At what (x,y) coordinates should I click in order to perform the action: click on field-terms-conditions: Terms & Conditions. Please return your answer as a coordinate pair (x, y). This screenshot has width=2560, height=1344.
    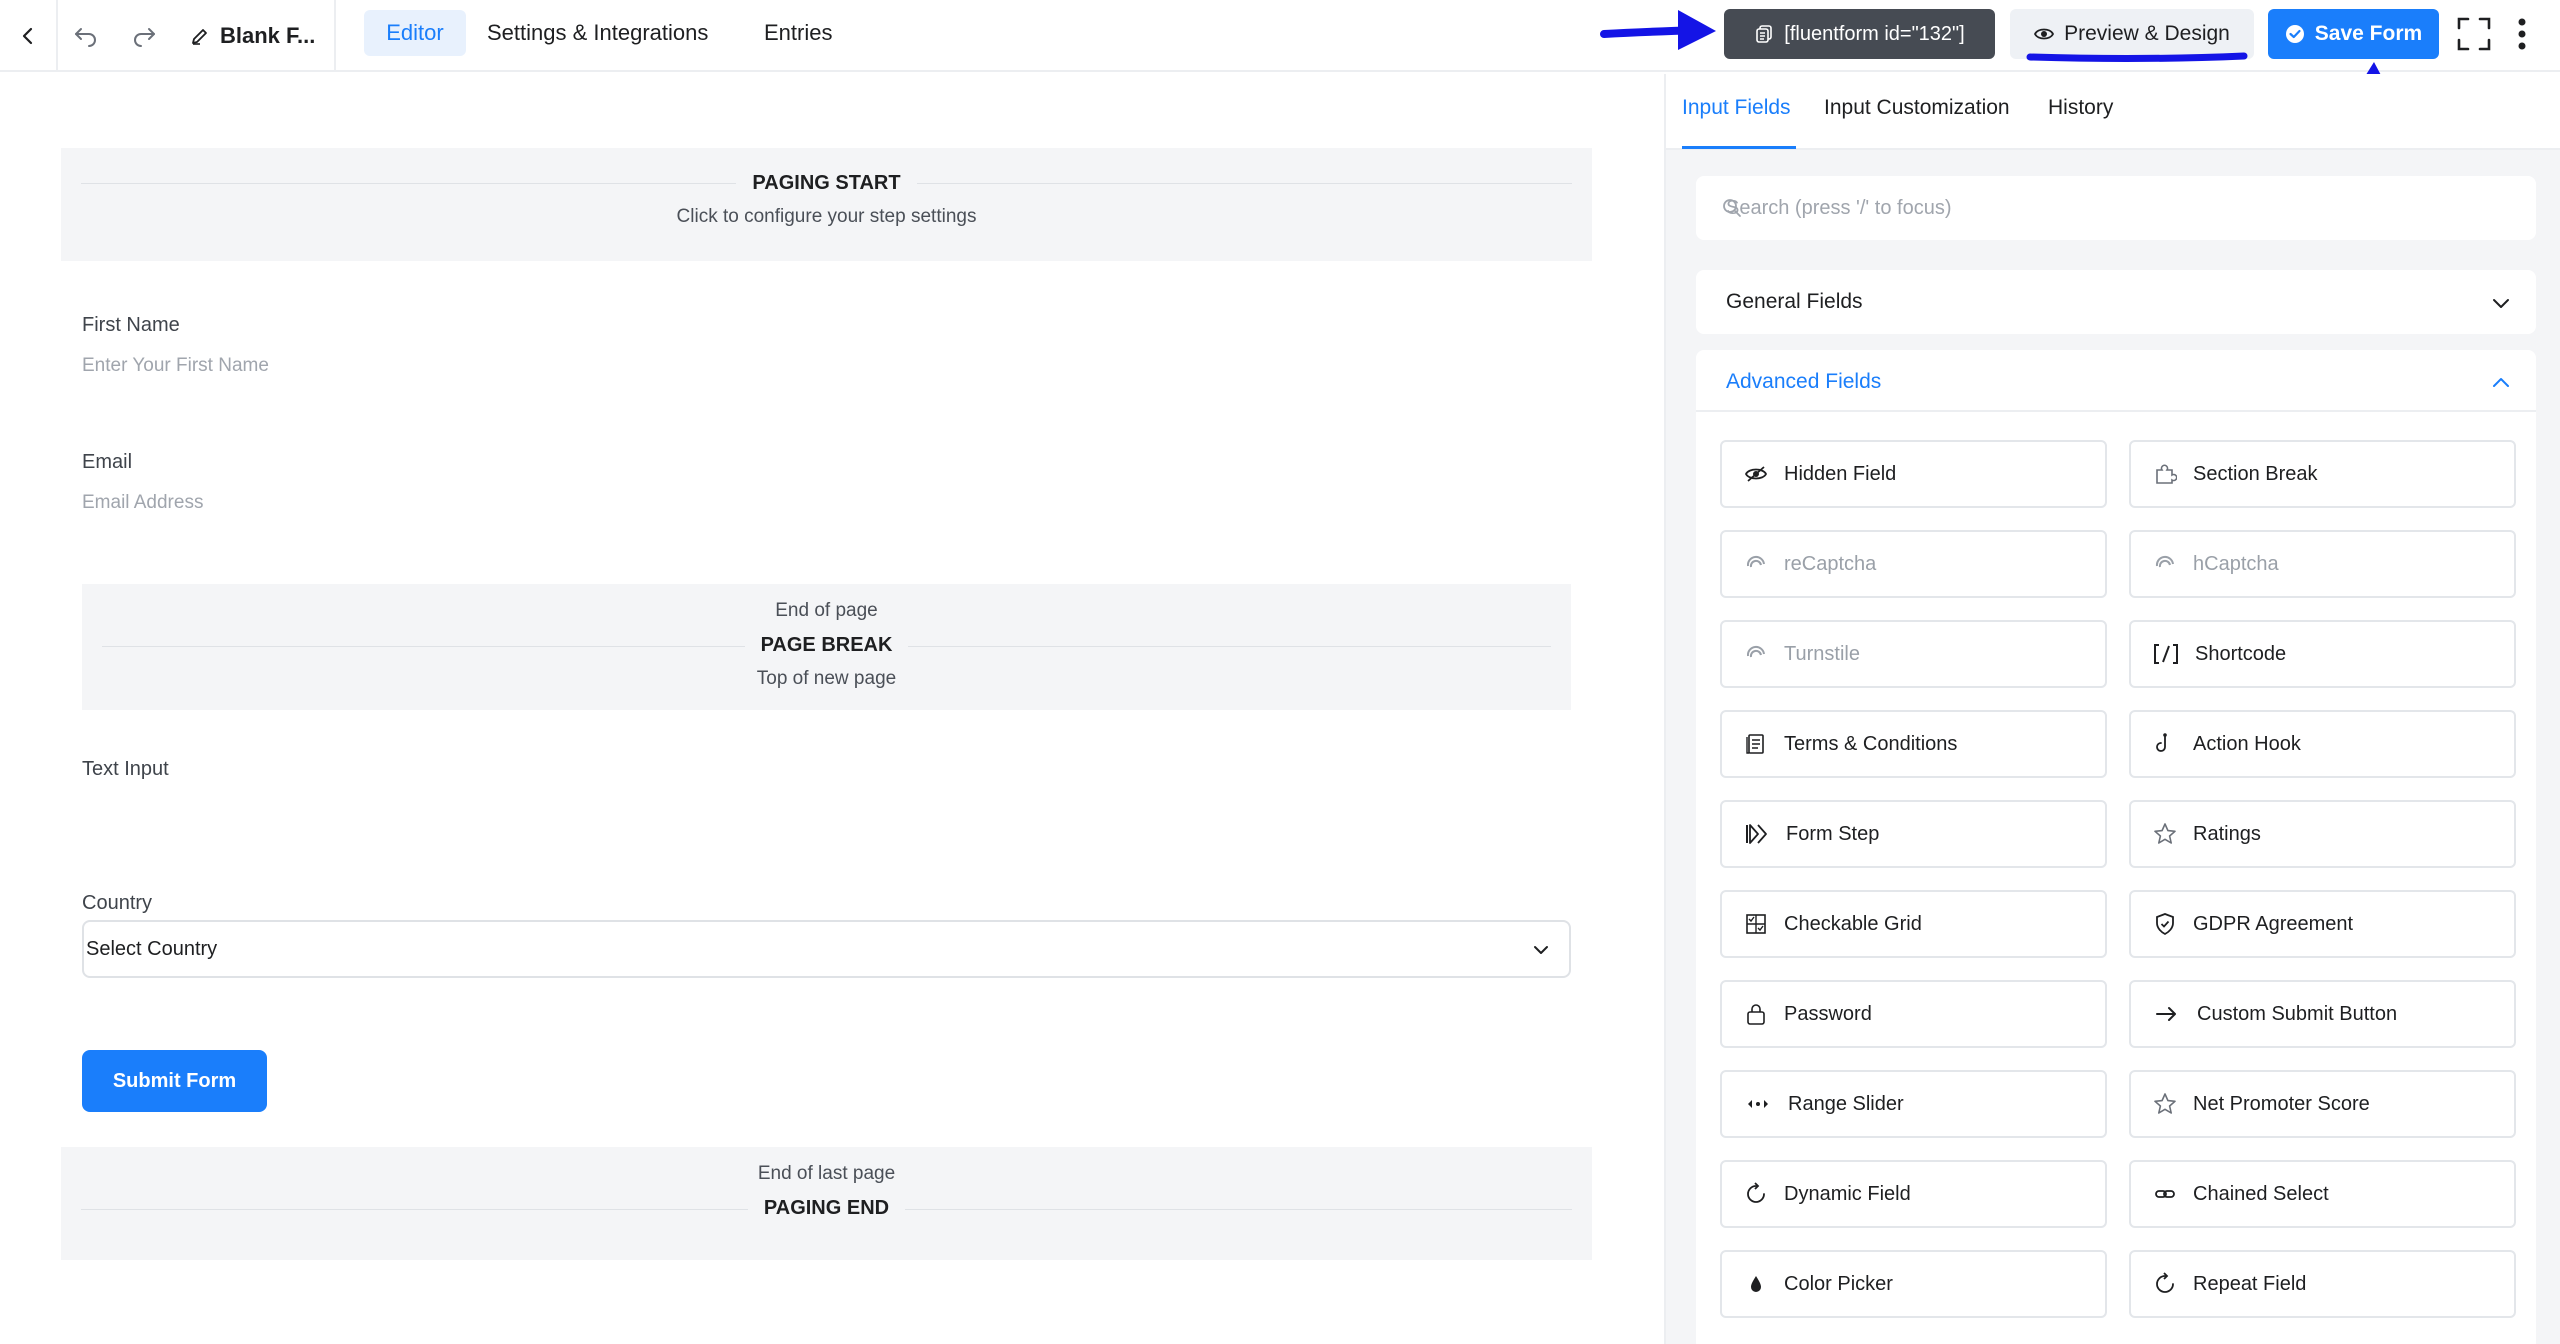
    Looking at the image, I should click on (1913, 744).